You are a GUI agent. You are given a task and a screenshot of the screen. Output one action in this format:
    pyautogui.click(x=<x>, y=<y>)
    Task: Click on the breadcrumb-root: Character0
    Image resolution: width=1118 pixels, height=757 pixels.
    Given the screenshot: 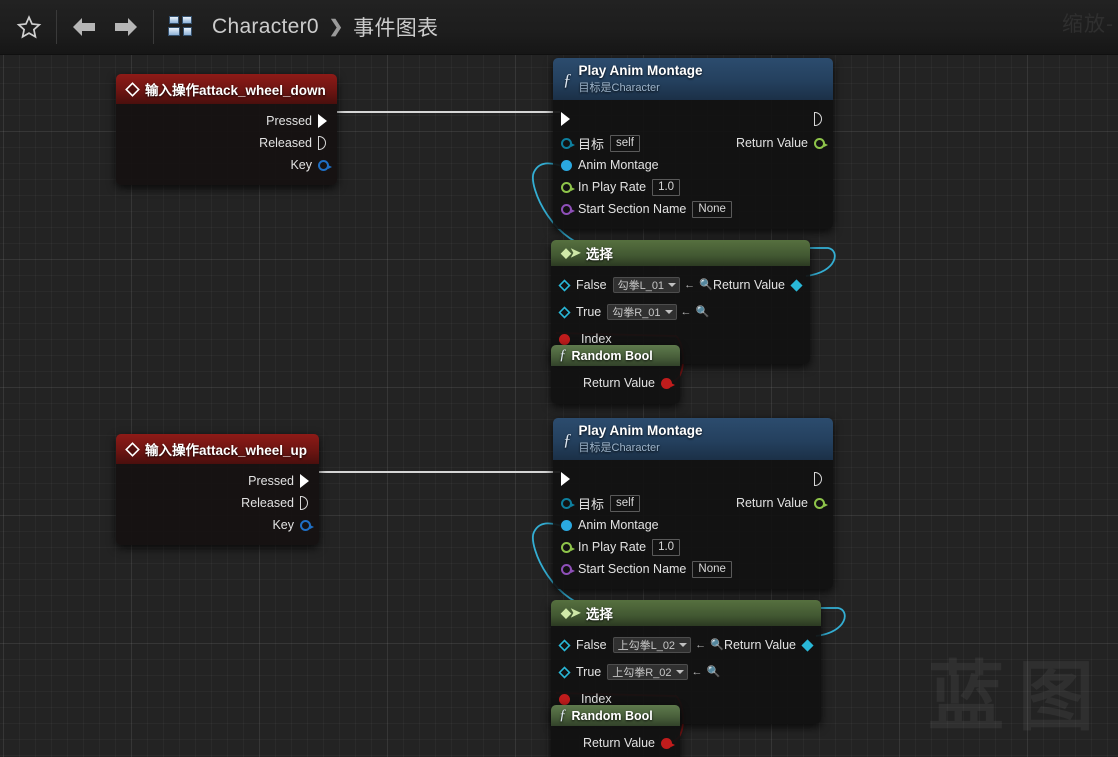 What is the action you would take?
    pyautogui.click(x=265, y=27)
    